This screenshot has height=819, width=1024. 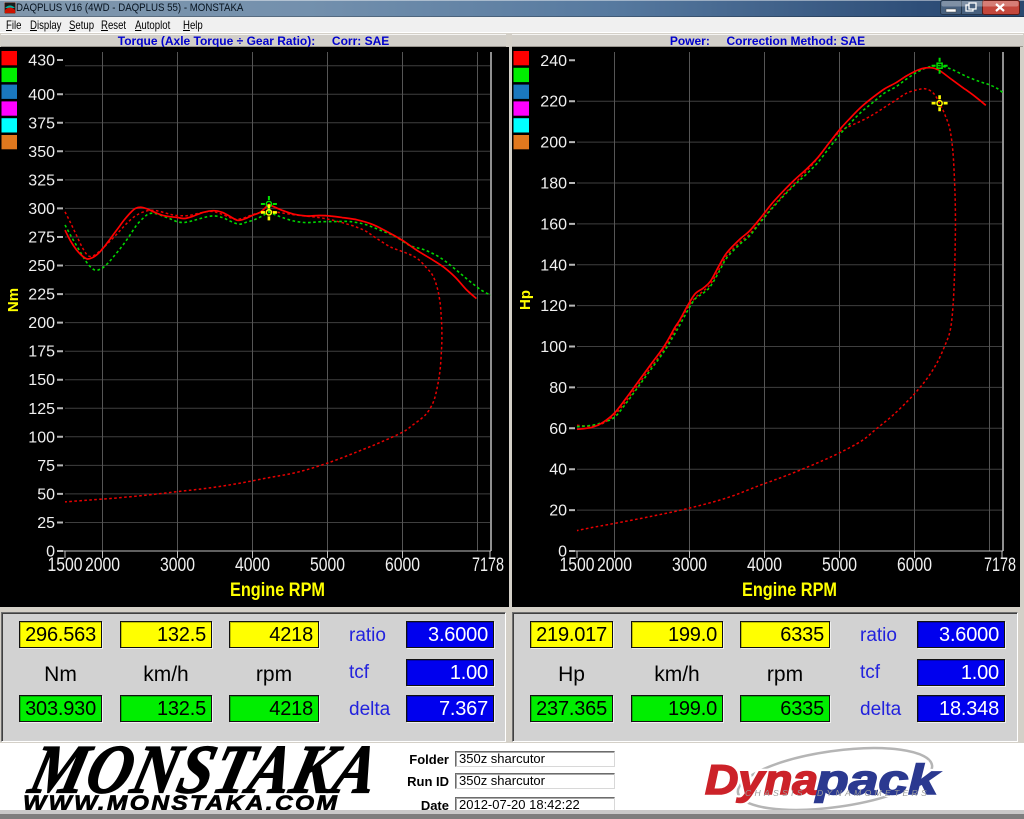 What do you see at coordinates (553, 224) in the screenshot?
I see `svg-text: 160` at bounding box center [553, 224].